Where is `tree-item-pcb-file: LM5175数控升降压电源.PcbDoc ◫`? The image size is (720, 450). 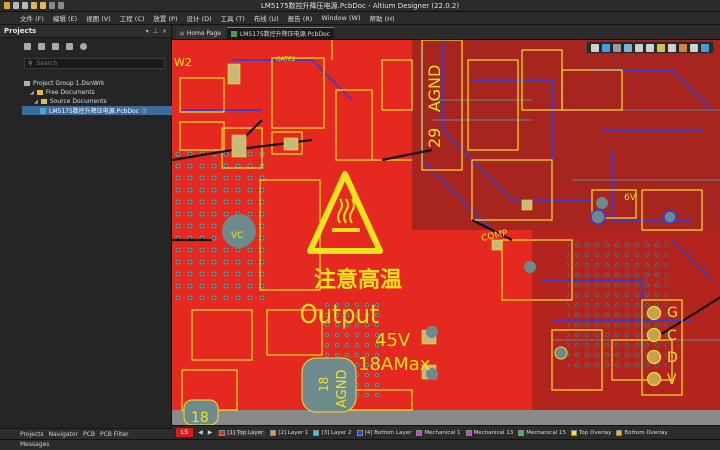 tree-item-pcb-file: LM5175数控升降压电源.PcbDoc ◫ is located at coordinates (97, 110).